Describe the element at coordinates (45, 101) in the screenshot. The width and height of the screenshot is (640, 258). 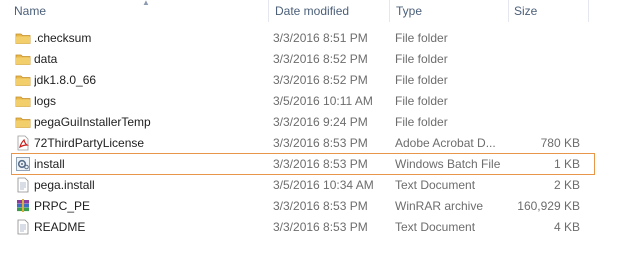
I see `file-name: logs` at that location.